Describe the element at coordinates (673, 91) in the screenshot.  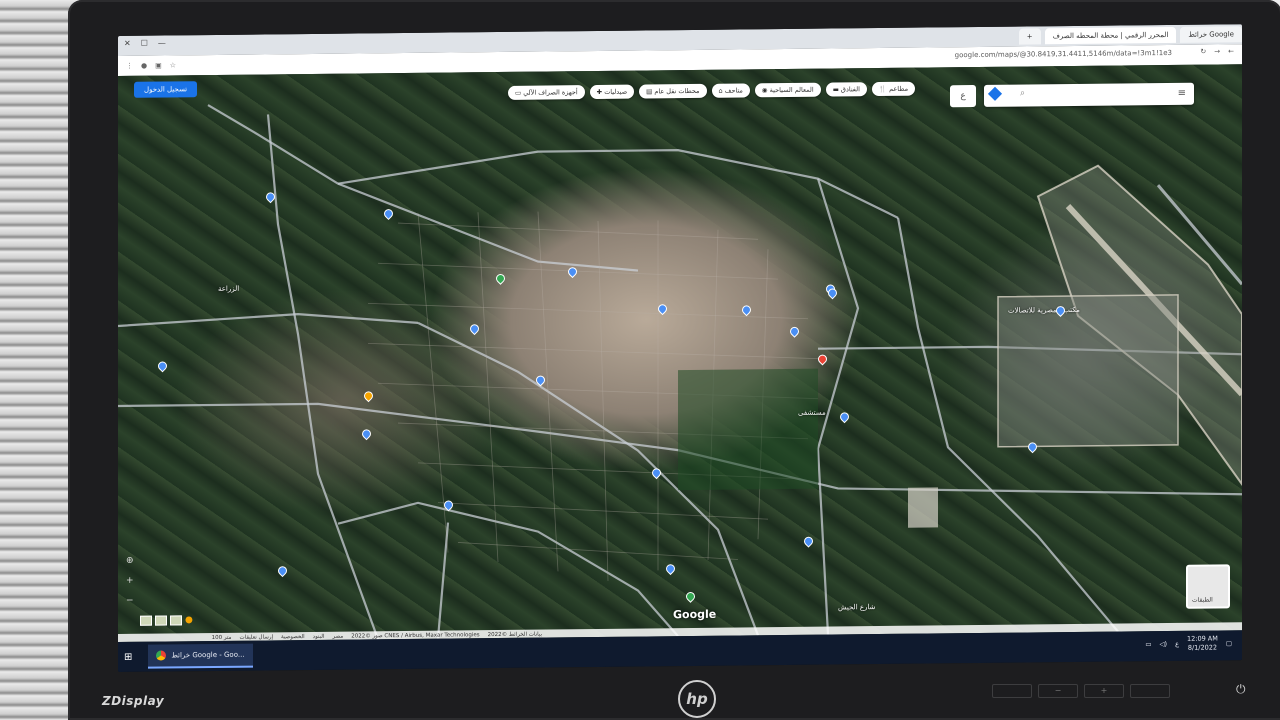
I see `chip-transit: ▤ محطات نقل عام` at that location.